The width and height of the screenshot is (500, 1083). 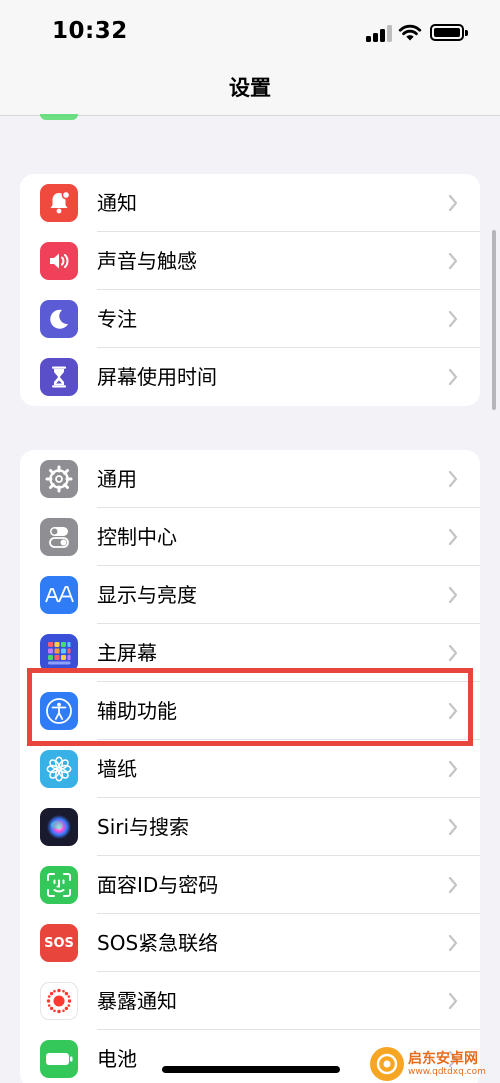 What do you see at coordinates (137, 1001) in the screenshot?
I see `settings-row-label: 暴露通知` at bounding box center [137, 1001].